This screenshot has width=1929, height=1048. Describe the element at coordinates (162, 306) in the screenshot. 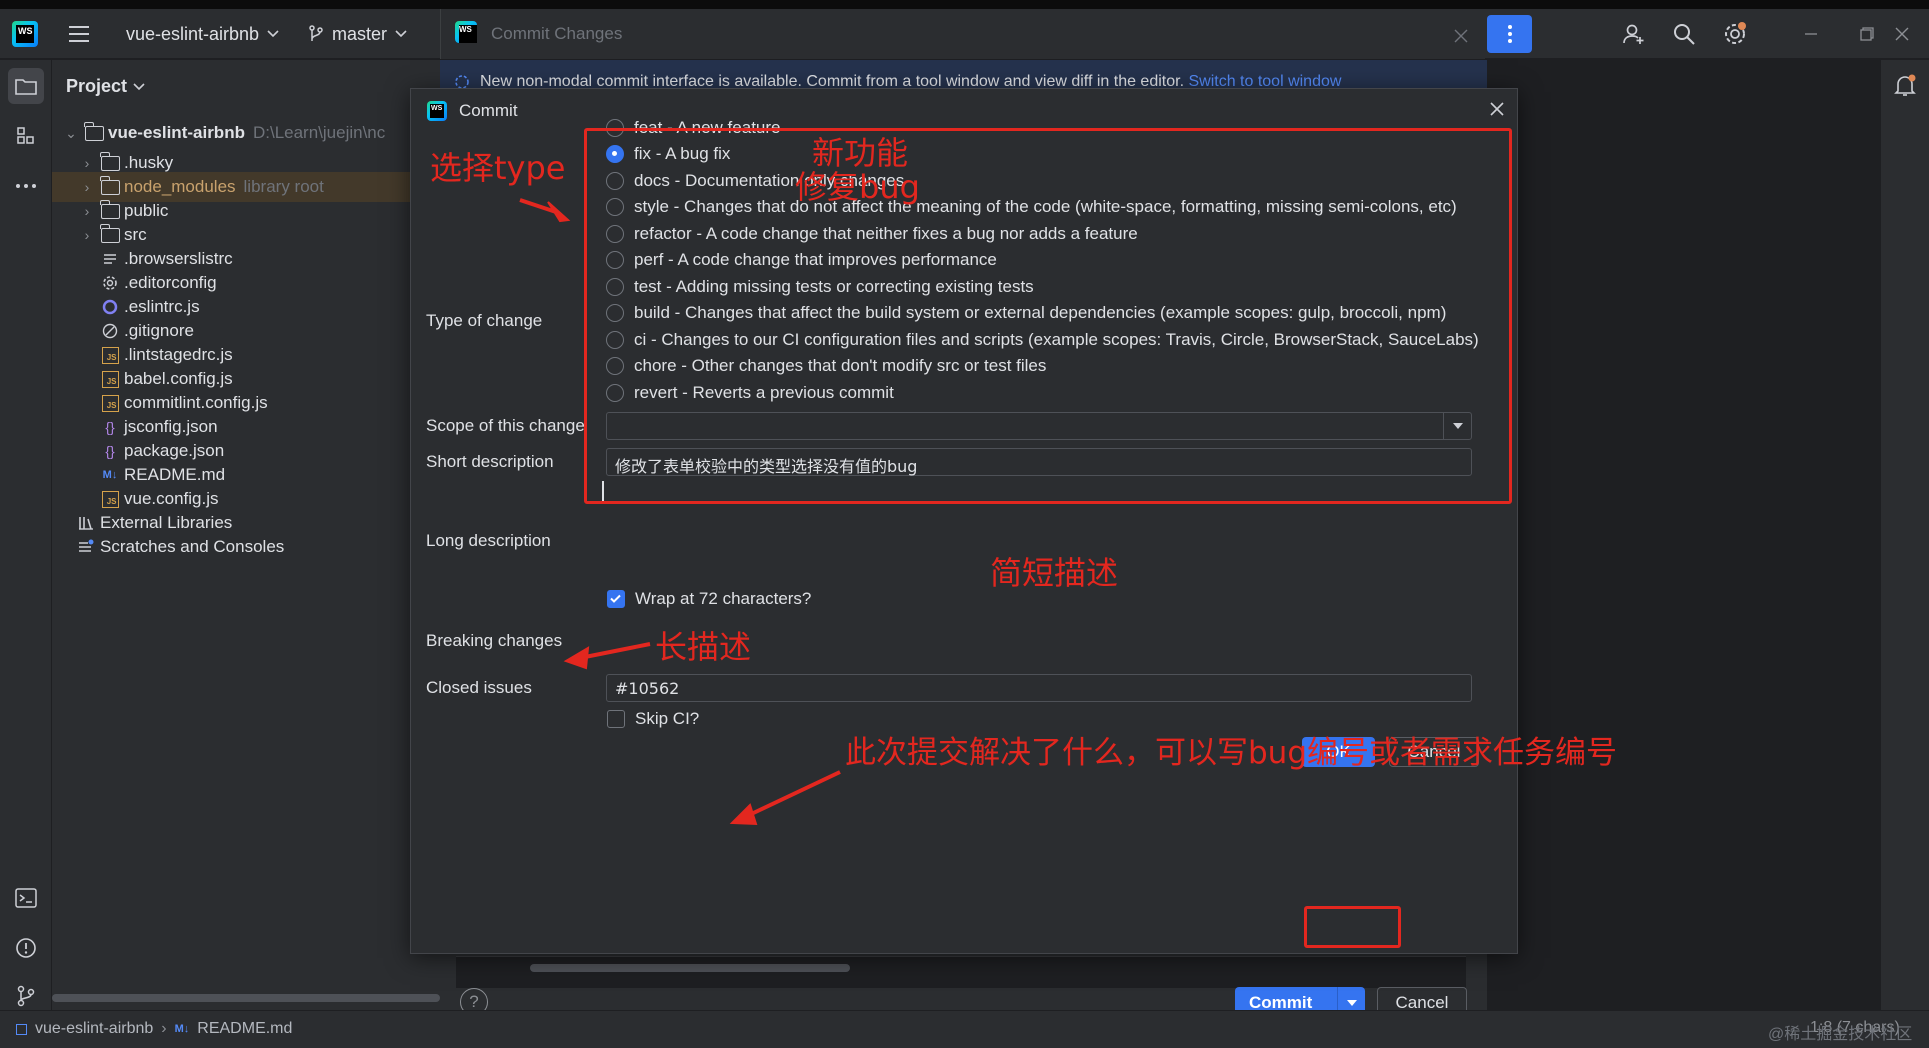

I see `tree-item-label: .eslintrc.js` at that location.